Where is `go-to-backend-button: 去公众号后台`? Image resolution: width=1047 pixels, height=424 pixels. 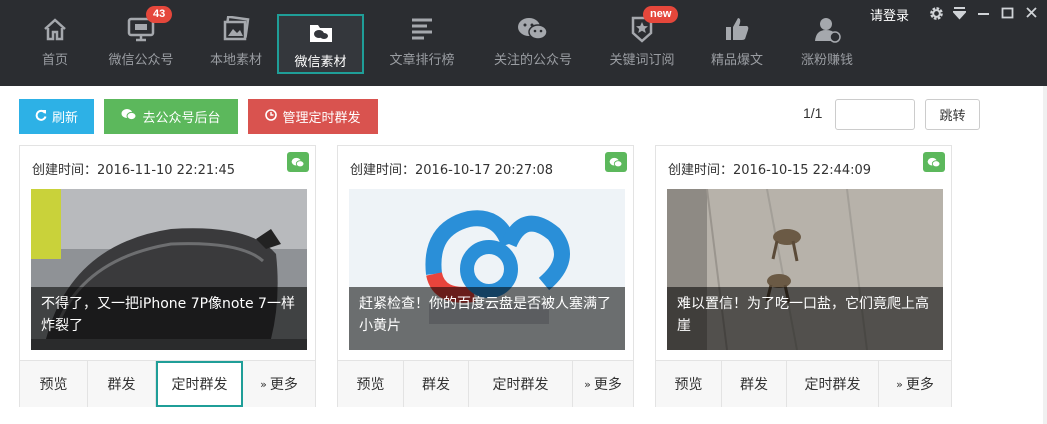
go-to-backend-button: 去公众号后台 is located at coordinates (171, 116).